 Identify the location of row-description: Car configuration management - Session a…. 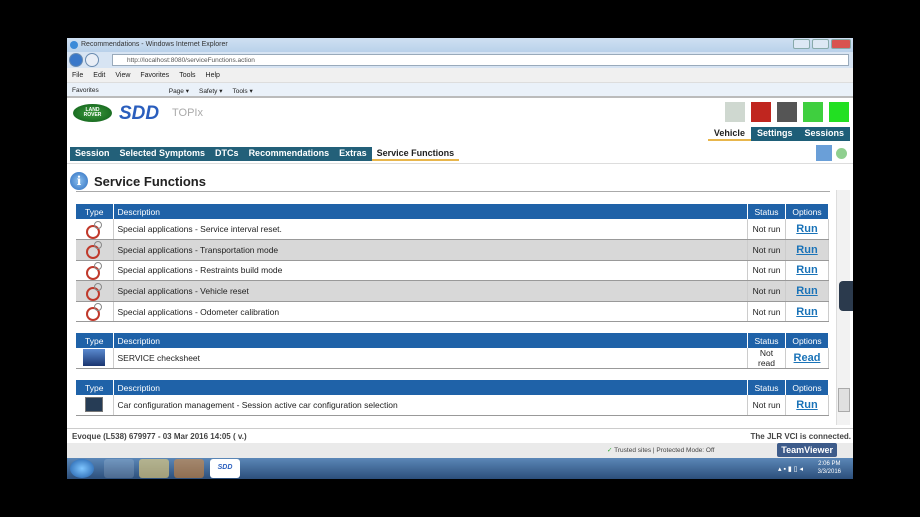
(430, 406).